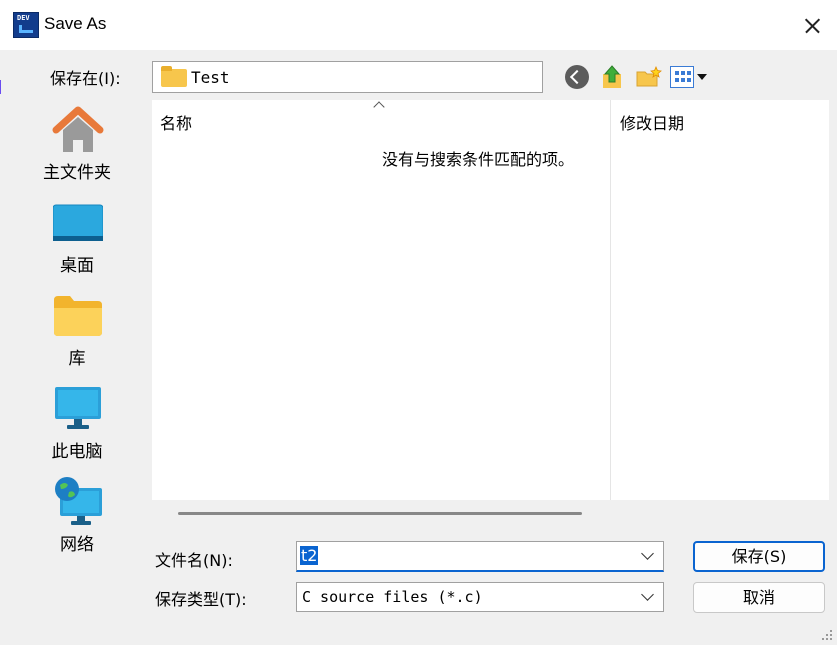  I want to click on place-label: 库, so click(77, 359).